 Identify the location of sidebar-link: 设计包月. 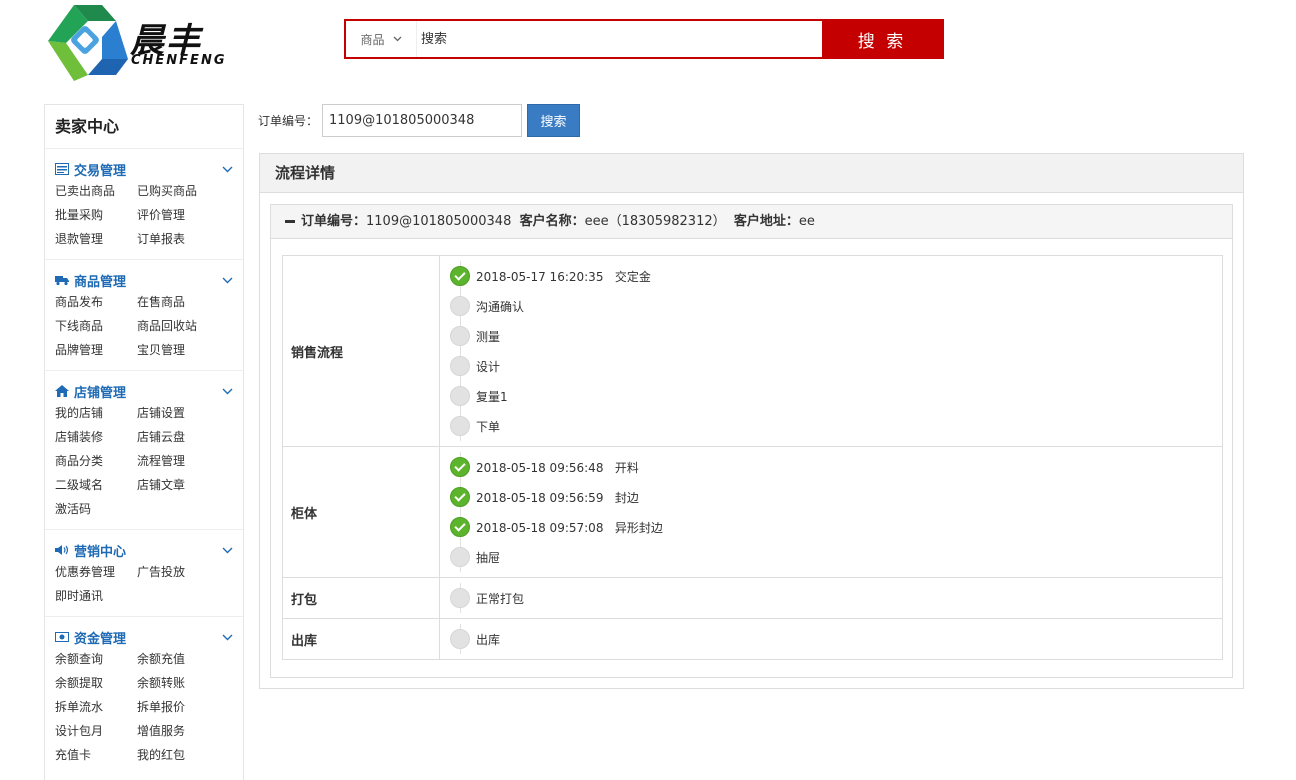
(96, 731).